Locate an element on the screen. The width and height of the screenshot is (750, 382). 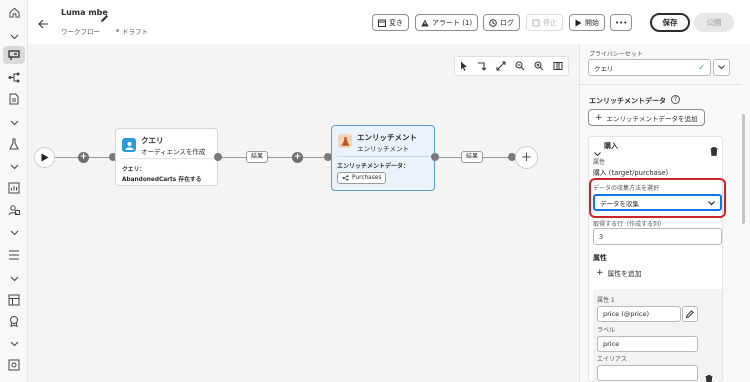
edit-icon is located at coordinates (690, 314).